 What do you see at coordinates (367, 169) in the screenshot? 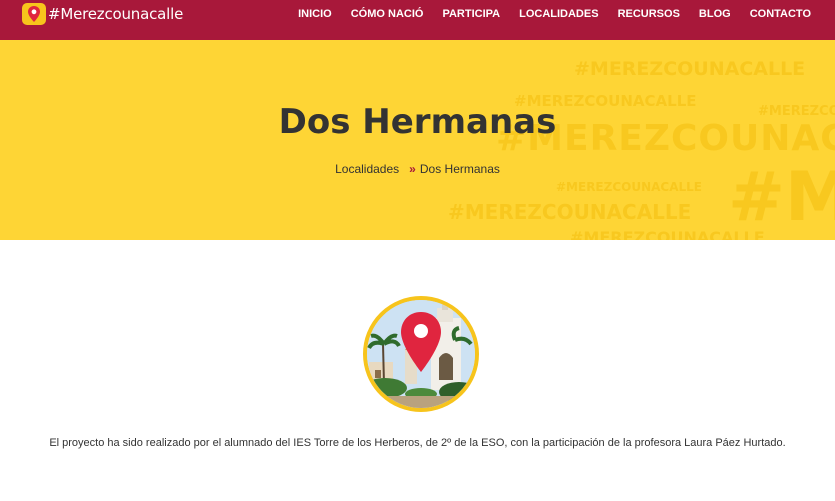
I see `breadcrumb-link-localidades: Localidades` at bounding box center [367, 169].